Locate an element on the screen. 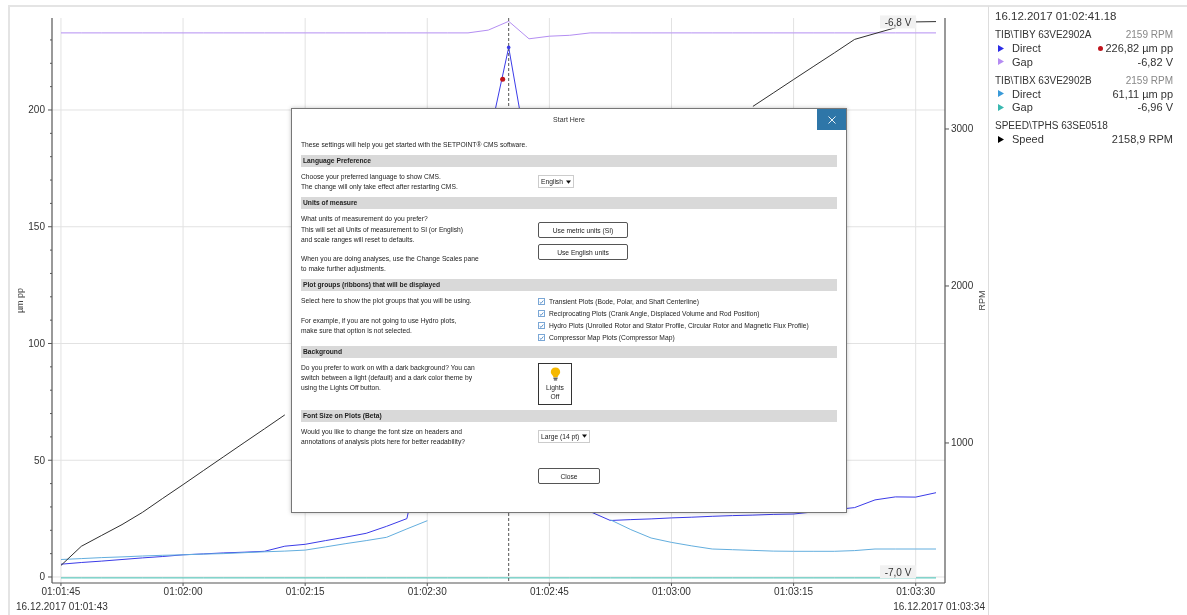  tick-label: 0 is located at coordinates (42, 577).